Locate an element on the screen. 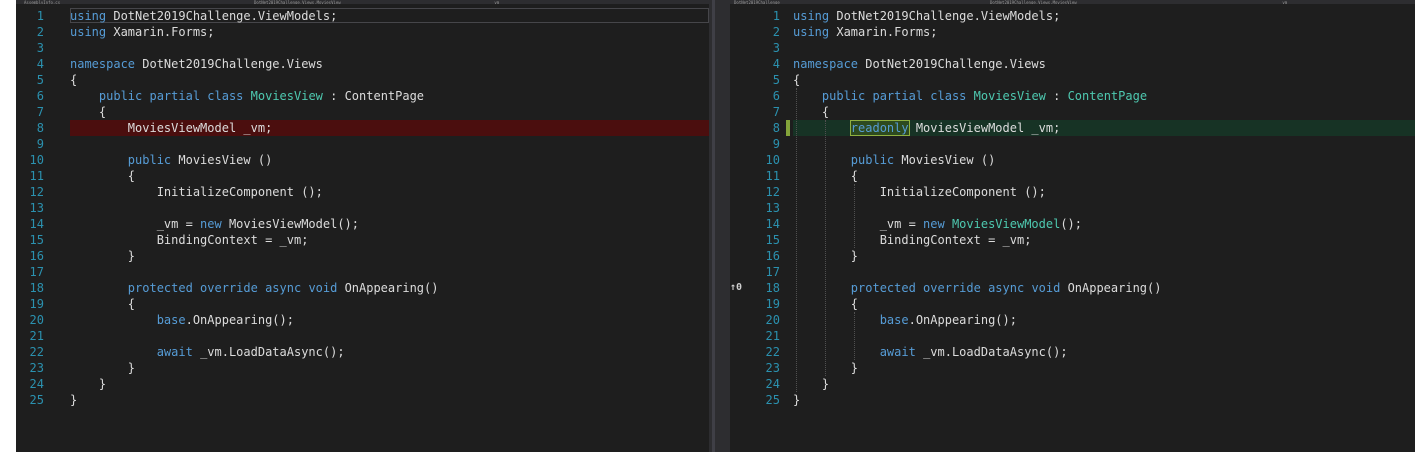  line-number: 7 is located at coordinates (776, 112).